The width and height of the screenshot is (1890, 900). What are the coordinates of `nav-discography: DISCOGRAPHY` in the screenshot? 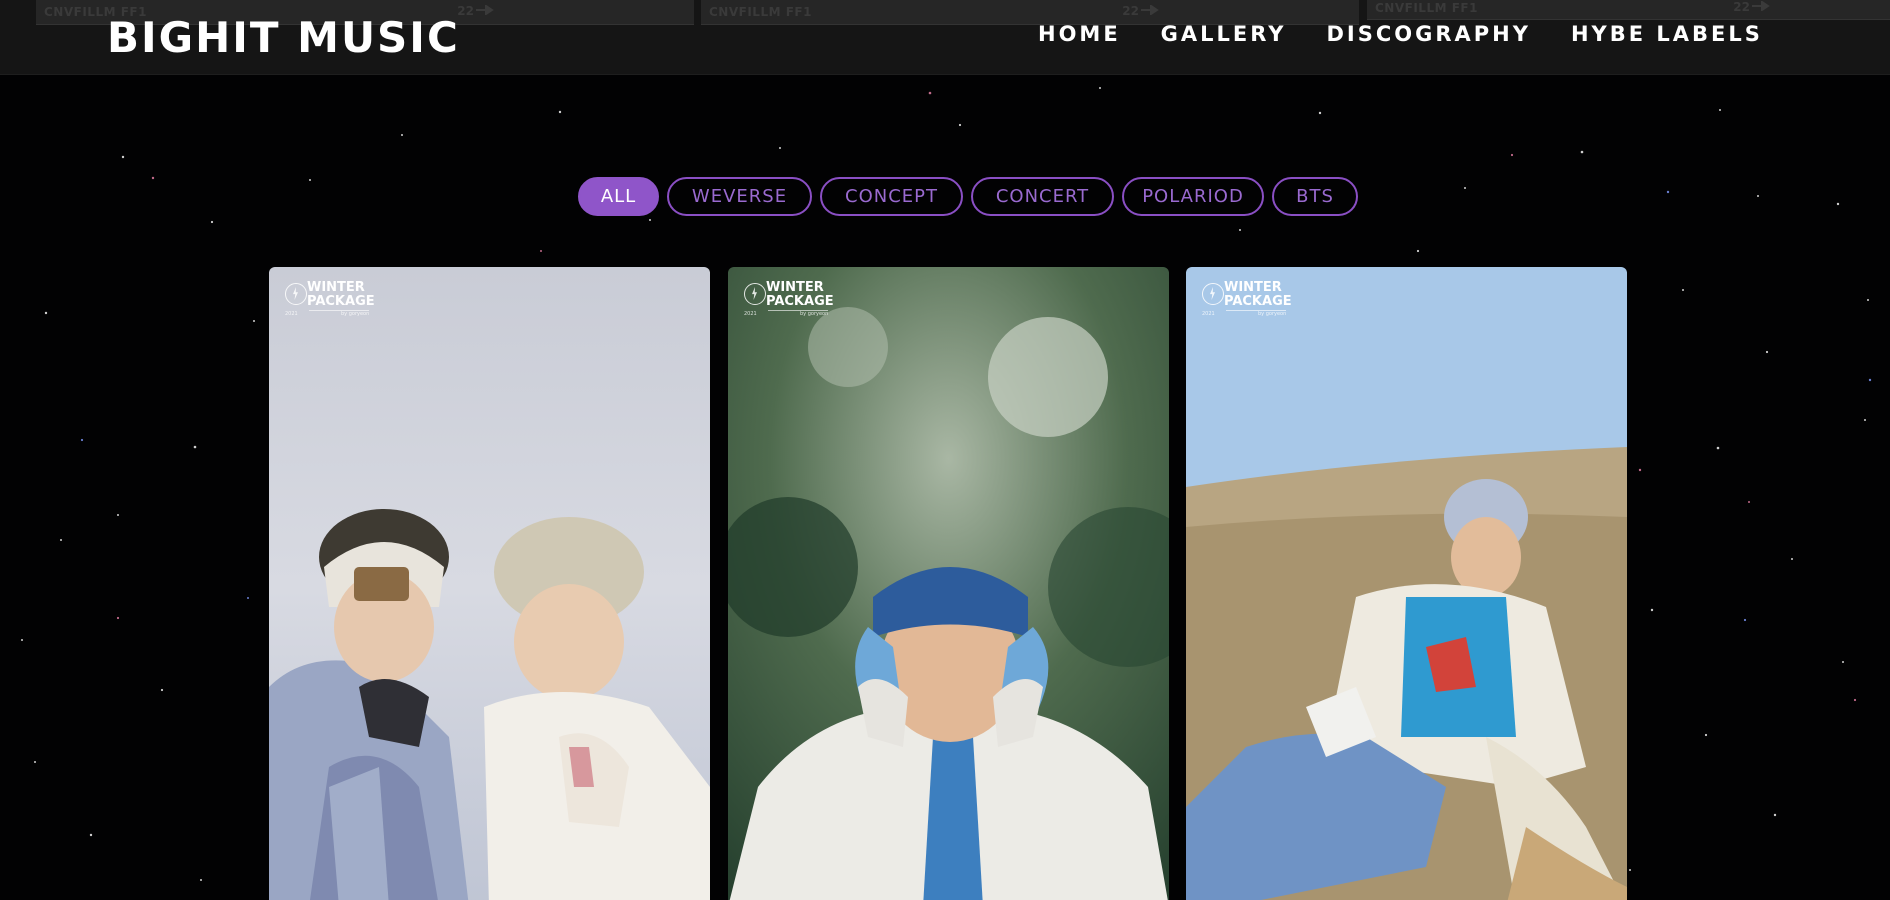 It's located at (1429, 34).